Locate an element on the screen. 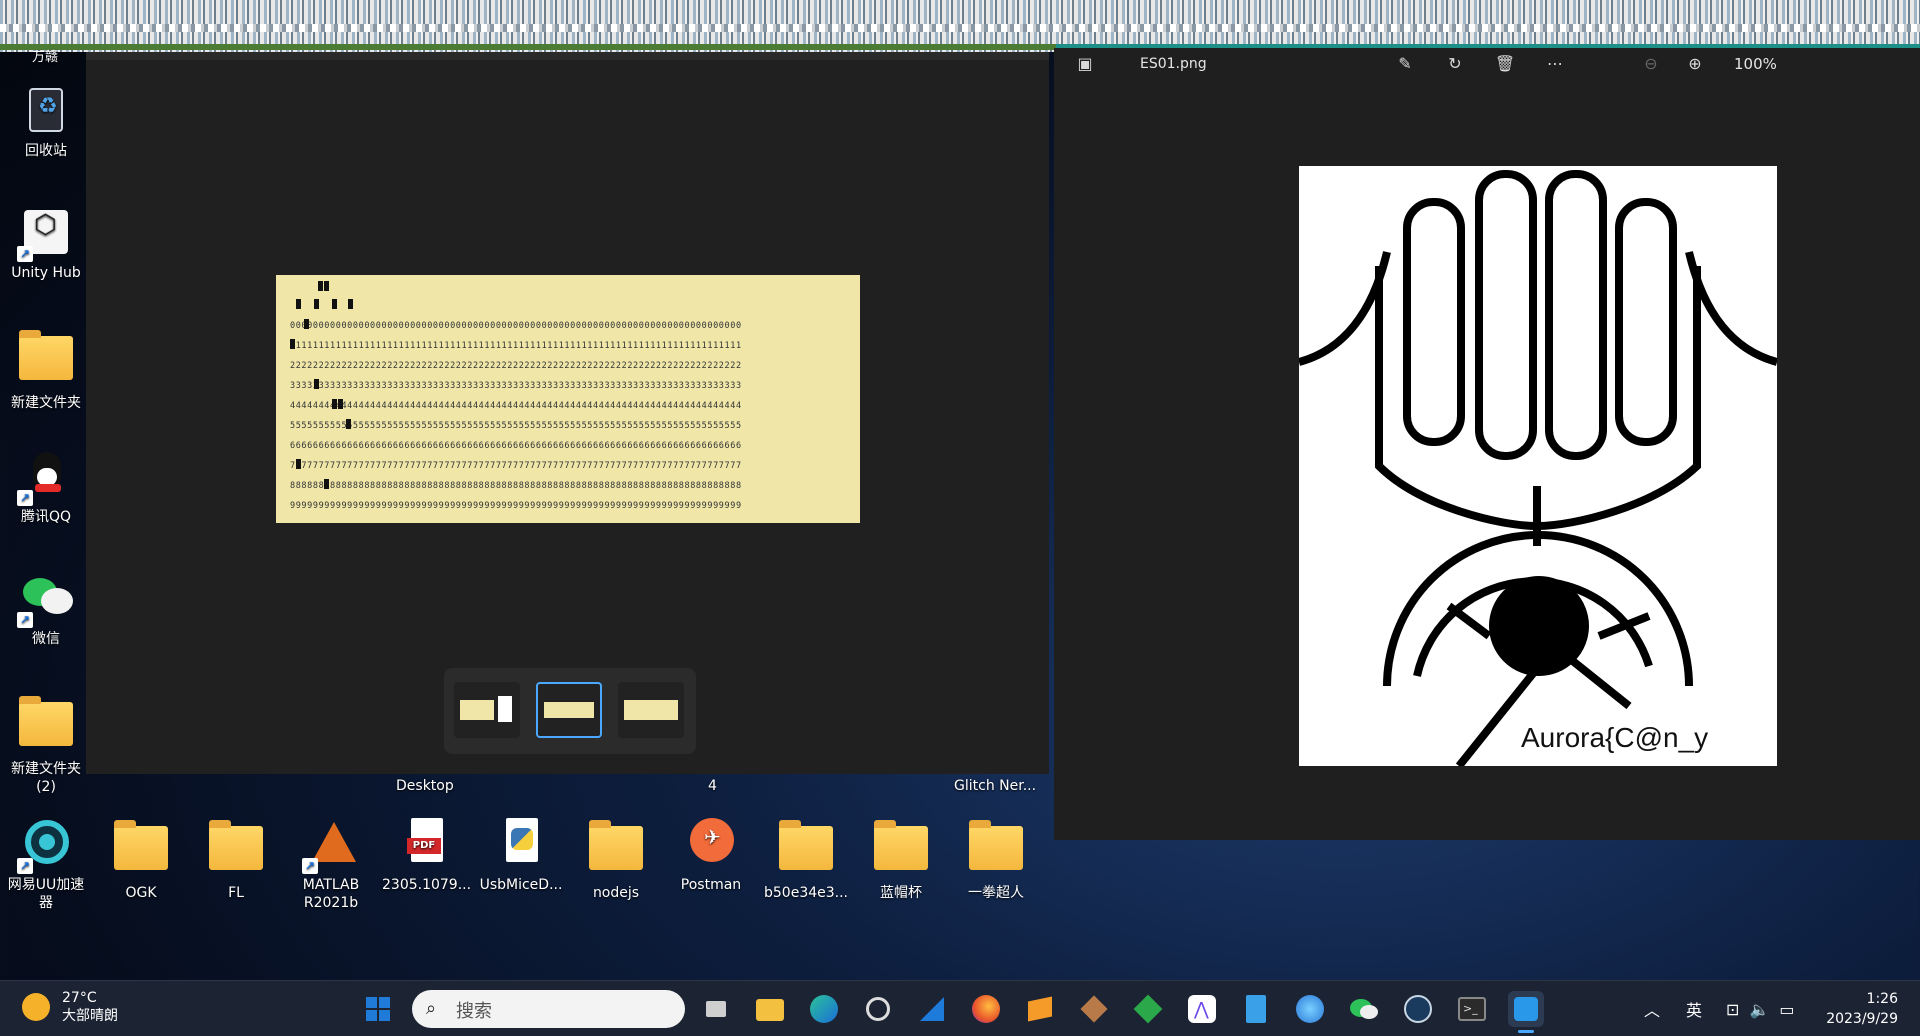 This screenshot has height=1036, width=1920. windows-start-icon is located at coordinates (378, 1009).